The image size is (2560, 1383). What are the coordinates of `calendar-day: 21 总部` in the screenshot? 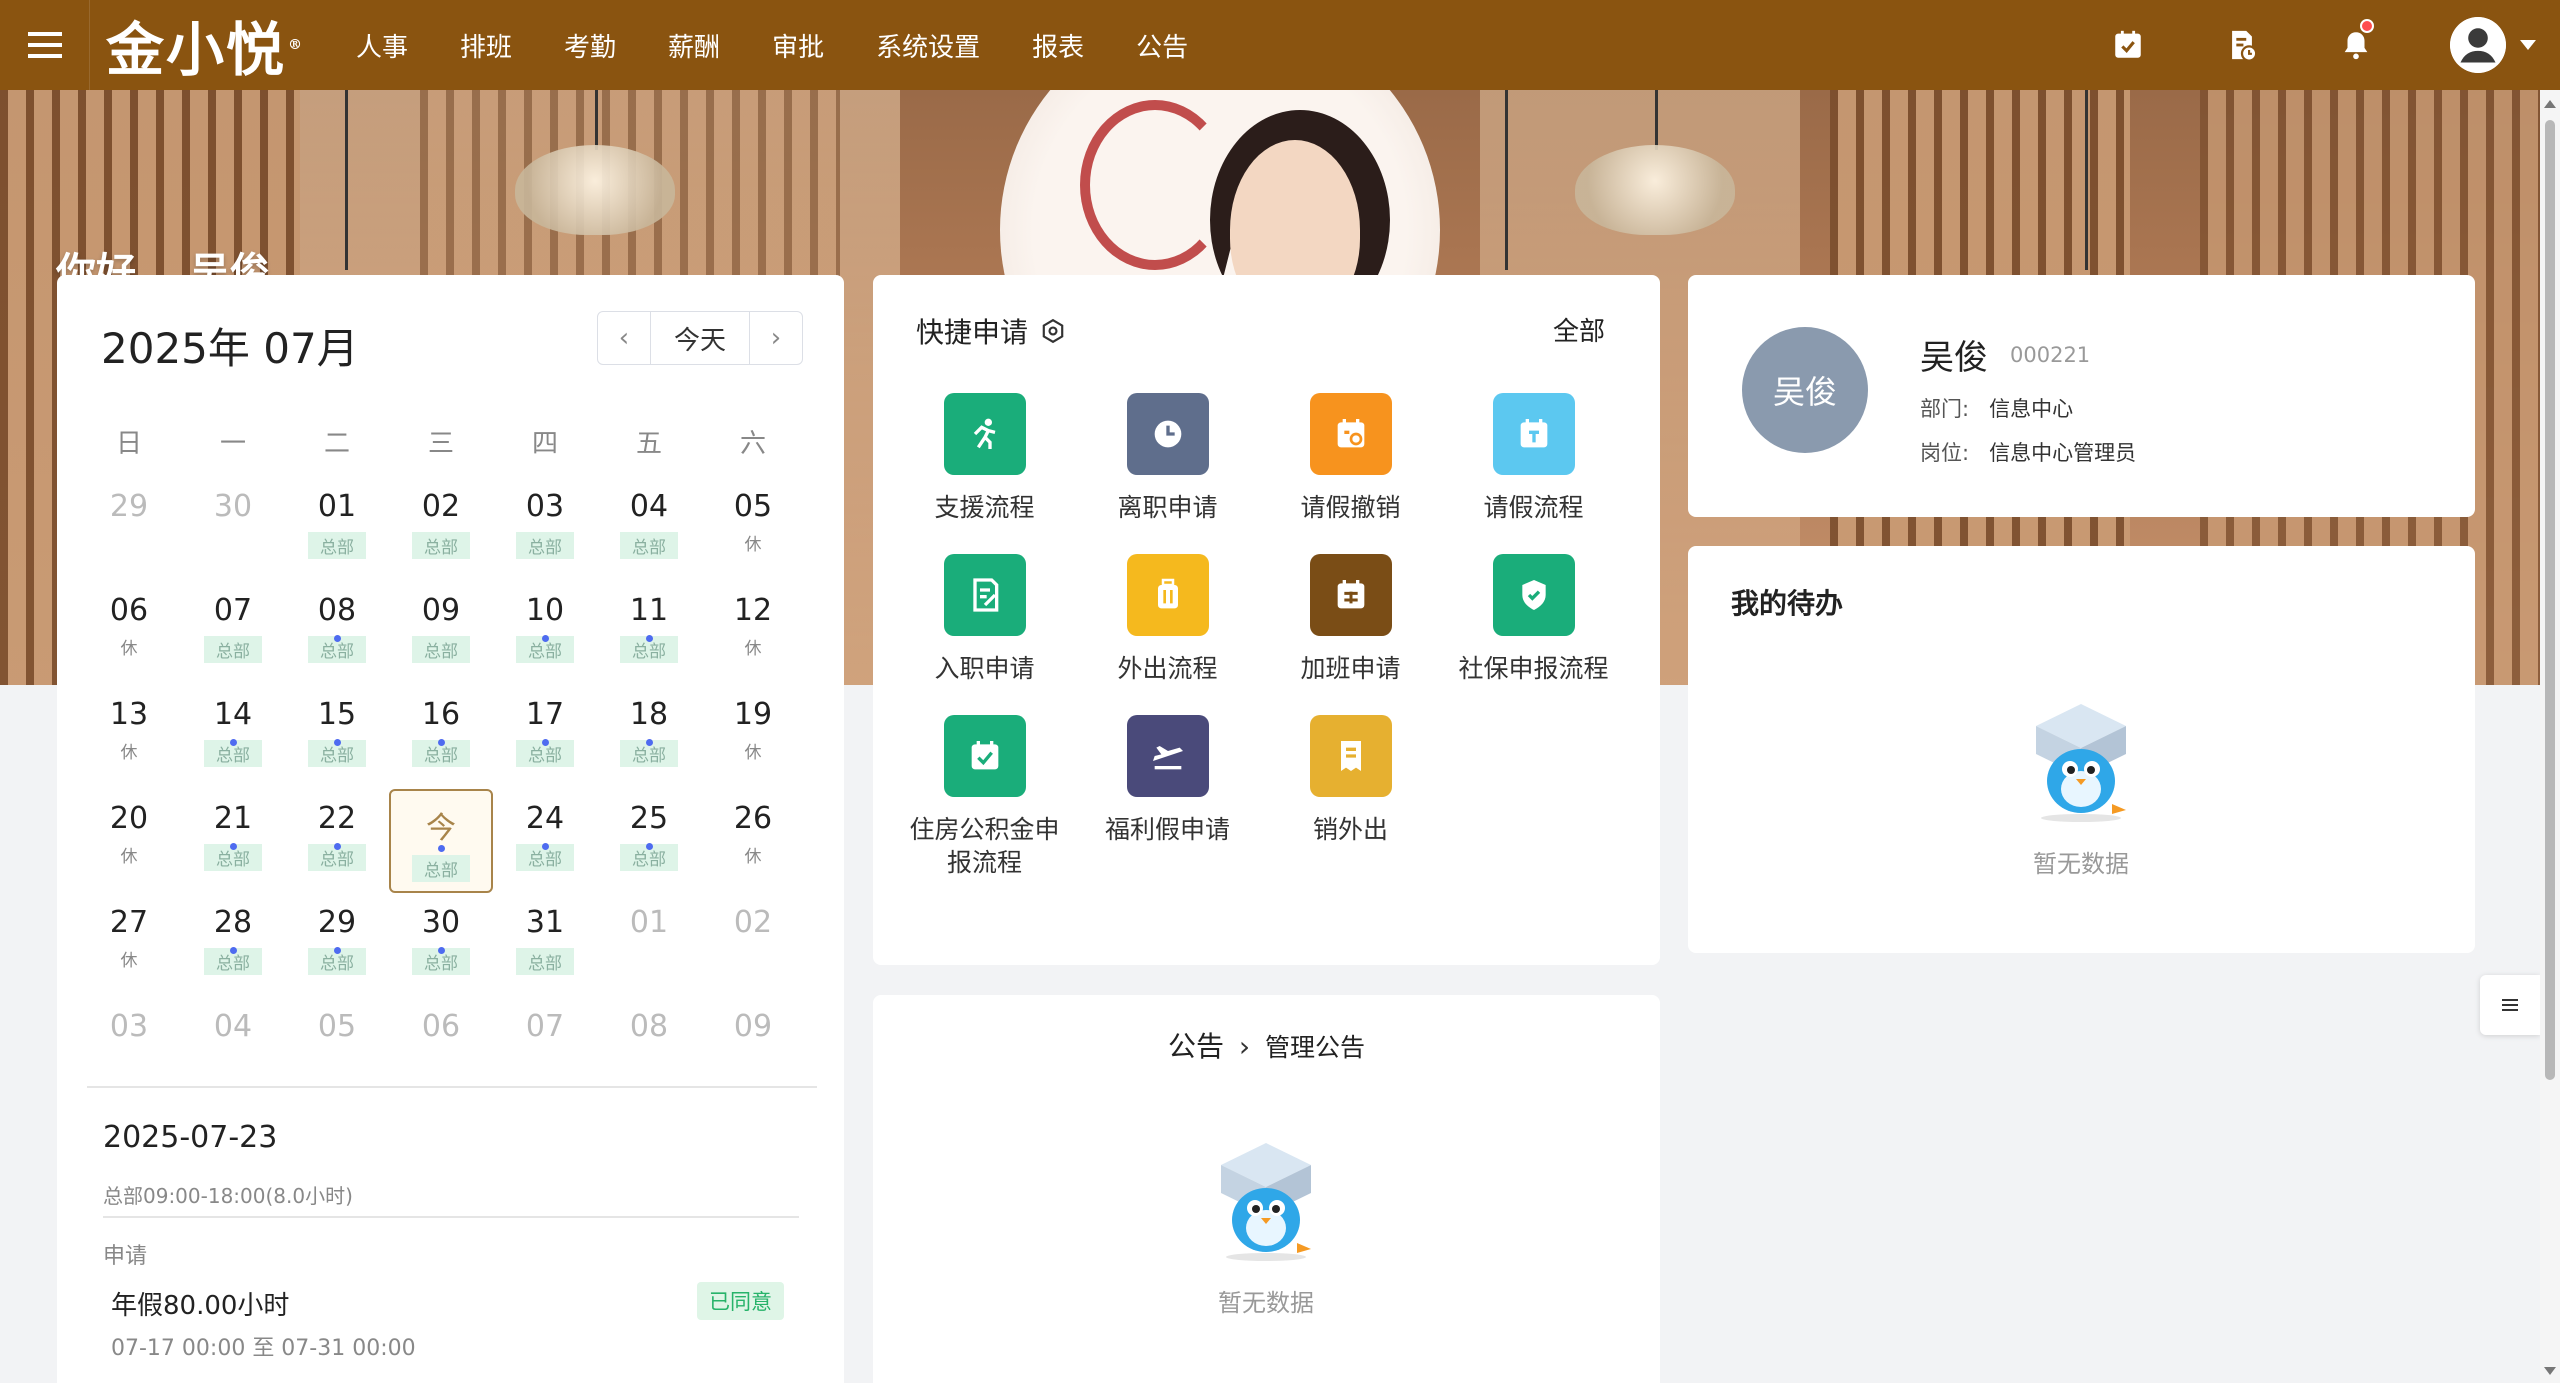 It's located at (233, 841).